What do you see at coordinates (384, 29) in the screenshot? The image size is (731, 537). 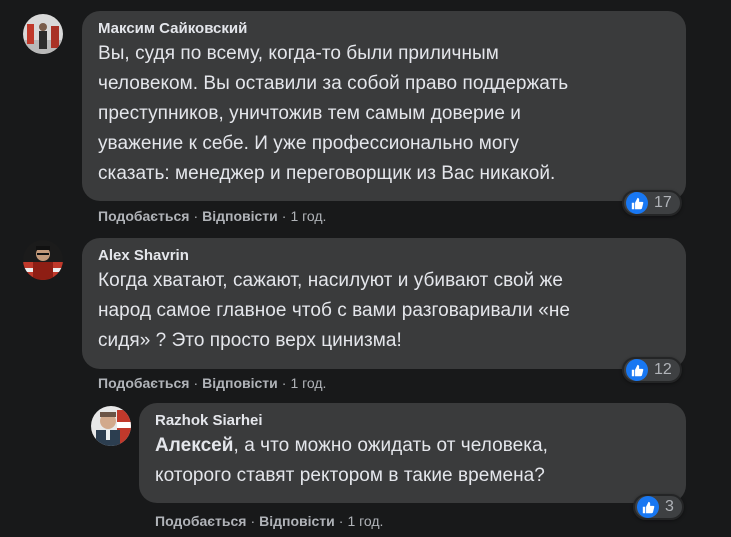 I see `comment-author: Максим Сайковский` at bounding box center [384, 29].